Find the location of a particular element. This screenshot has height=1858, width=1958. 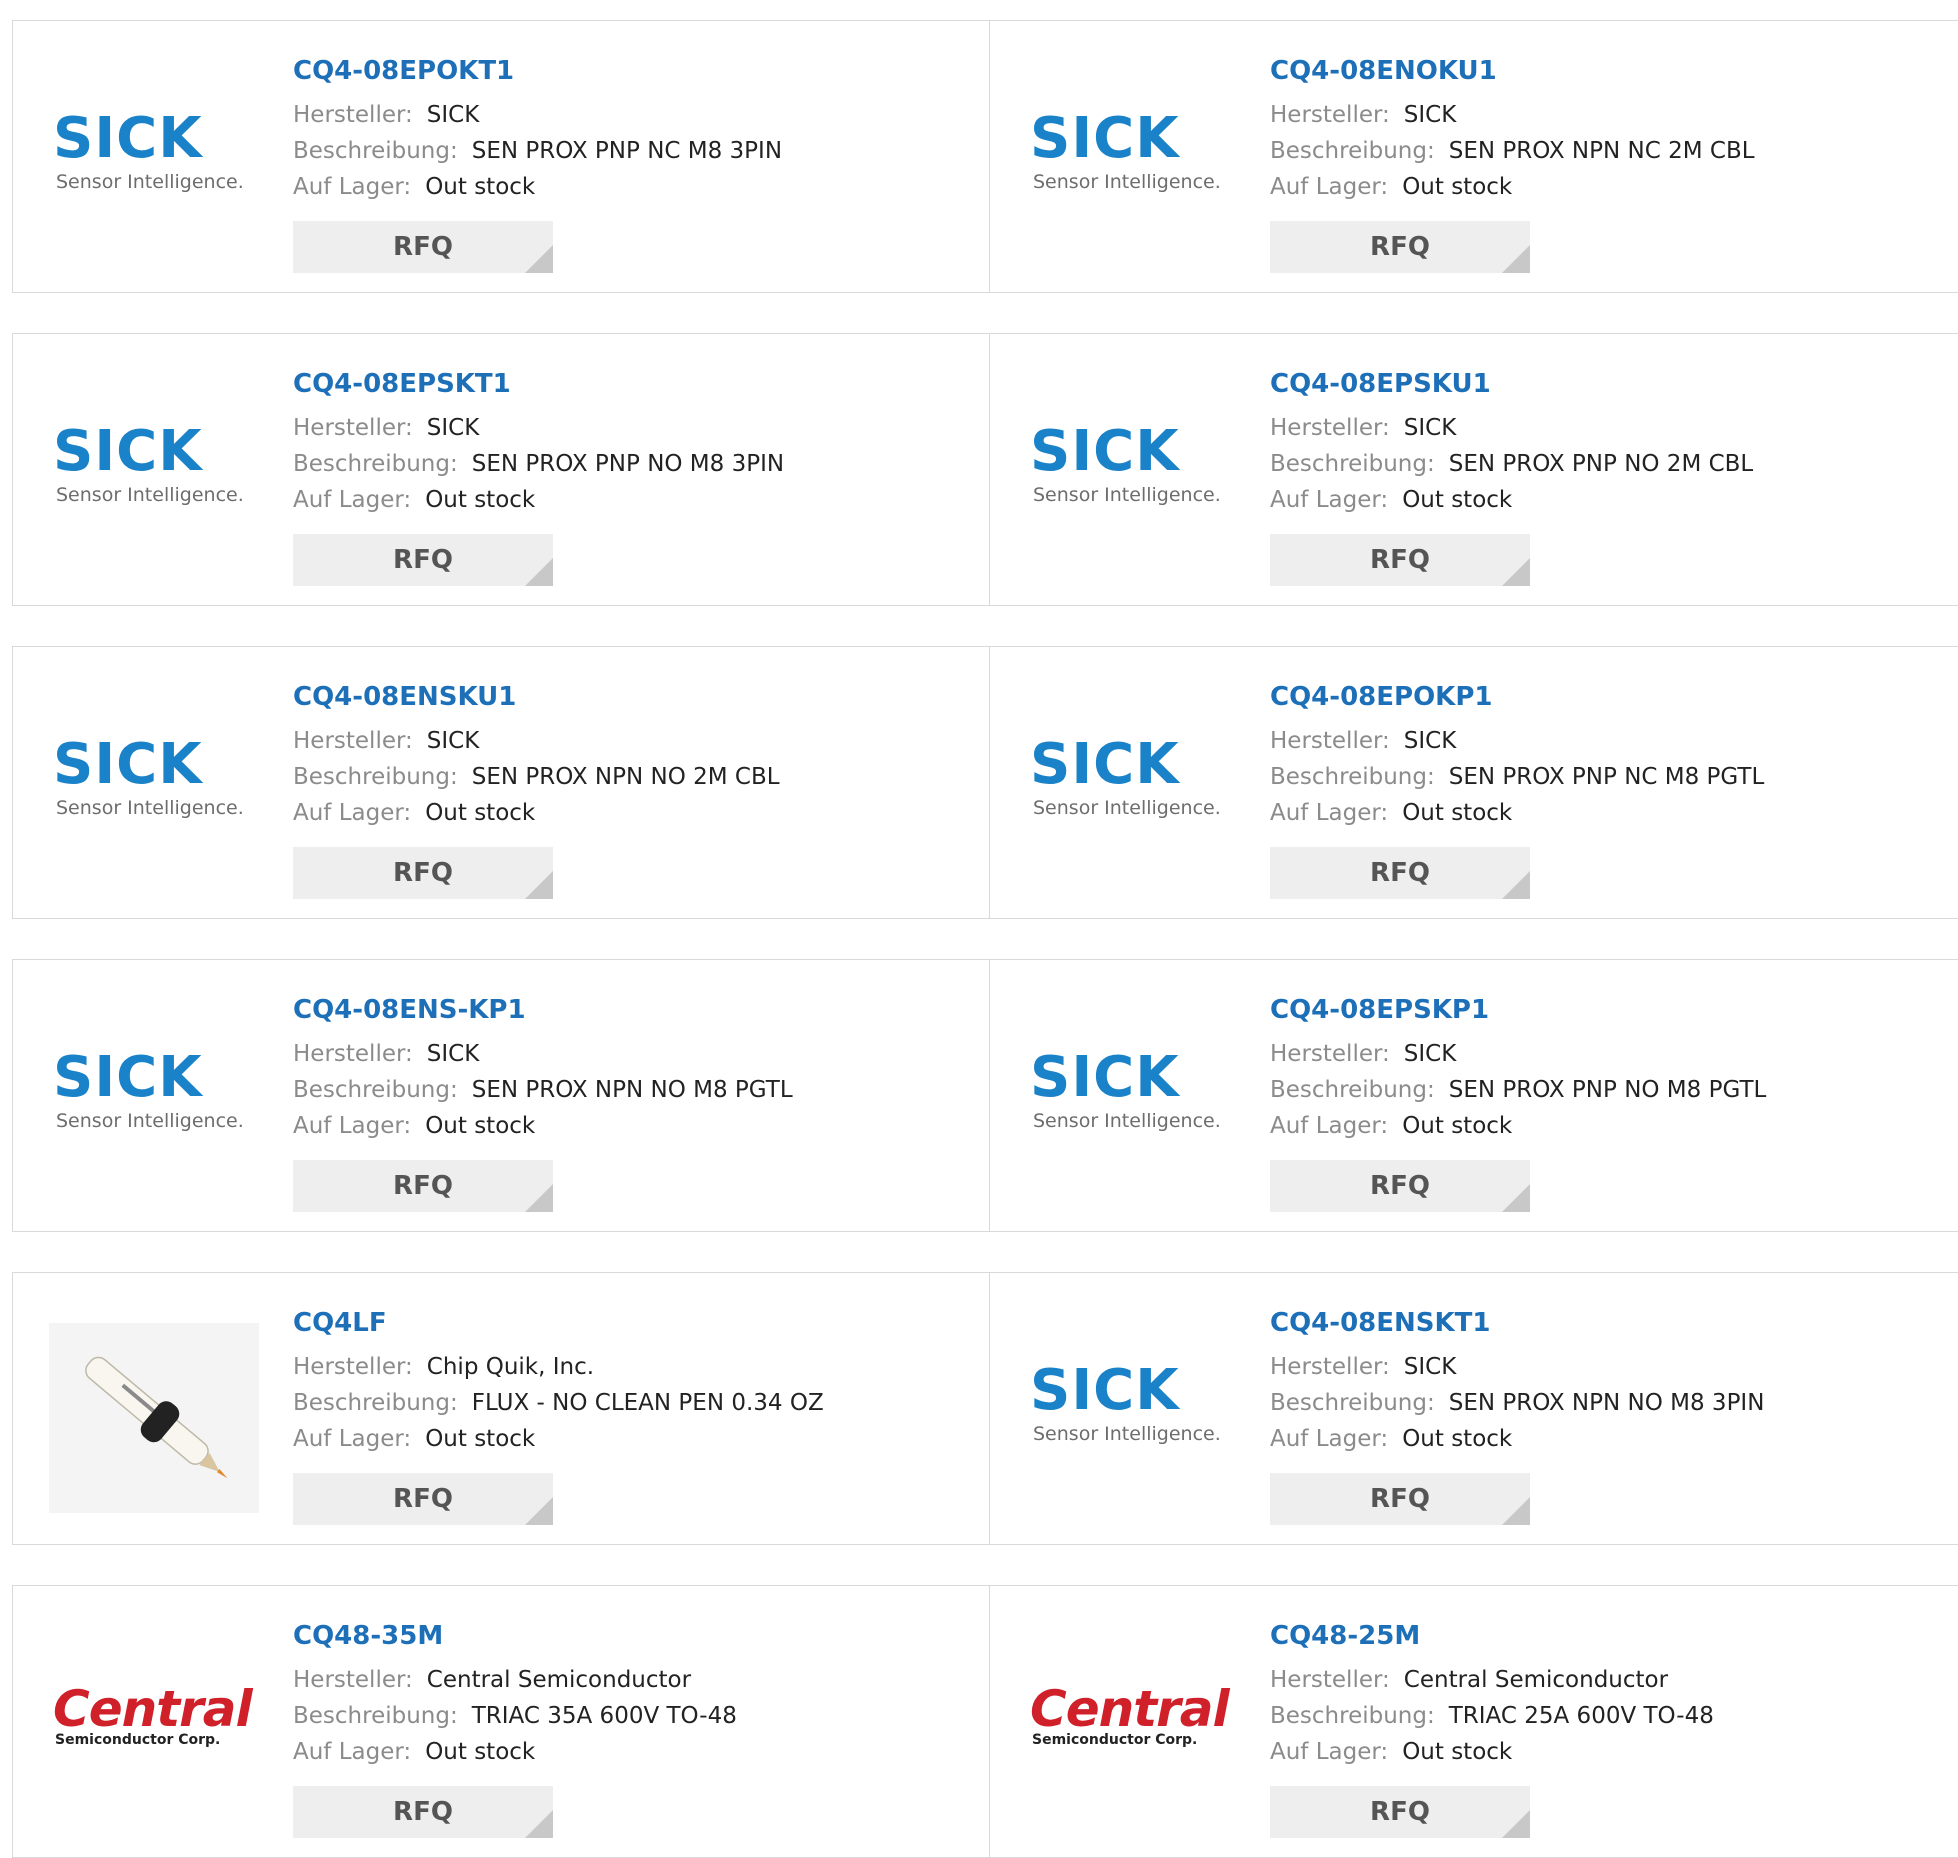

part-number-link: CQ4-08ENSKU1 is located at coordinates (536, 697).